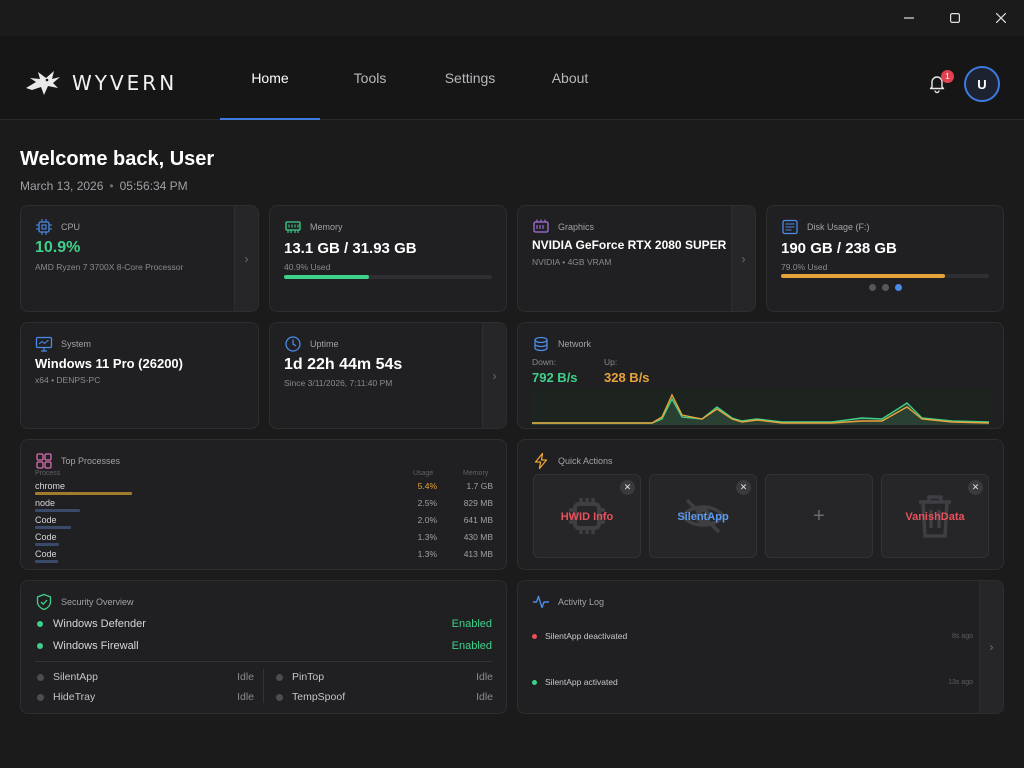 The height and width of the screenshot is (768, 1024). Describe the element at coordinates (627, 377) in the screenshot. I see `upload-speed: 328 B/s` at that location.